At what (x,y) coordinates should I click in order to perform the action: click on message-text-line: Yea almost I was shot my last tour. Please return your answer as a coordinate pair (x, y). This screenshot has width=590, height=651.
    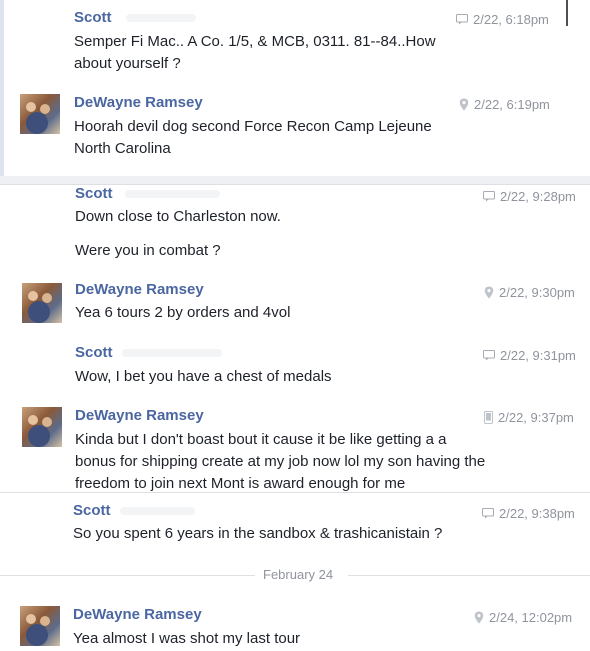
    Looking at the image, I should click on (187, 638).